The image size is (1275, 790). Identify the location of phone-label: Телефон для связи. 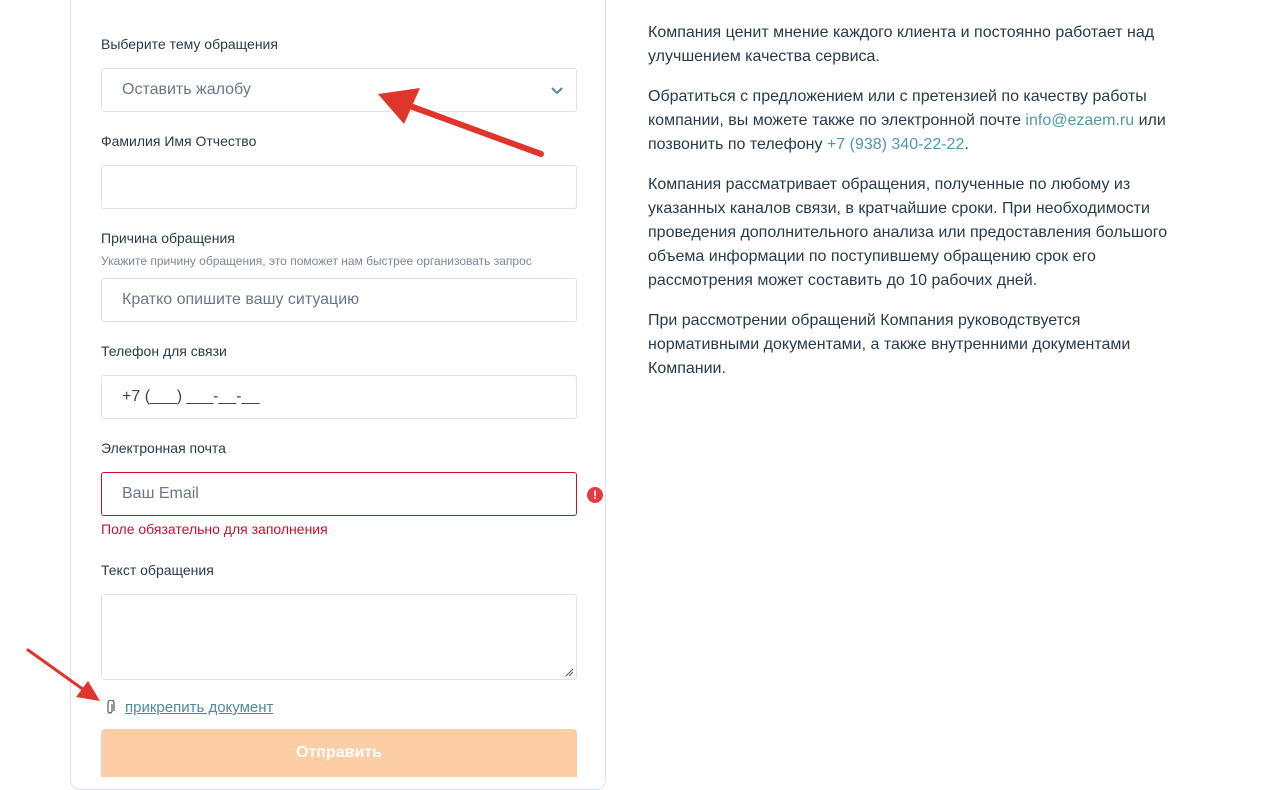
(164, 351).